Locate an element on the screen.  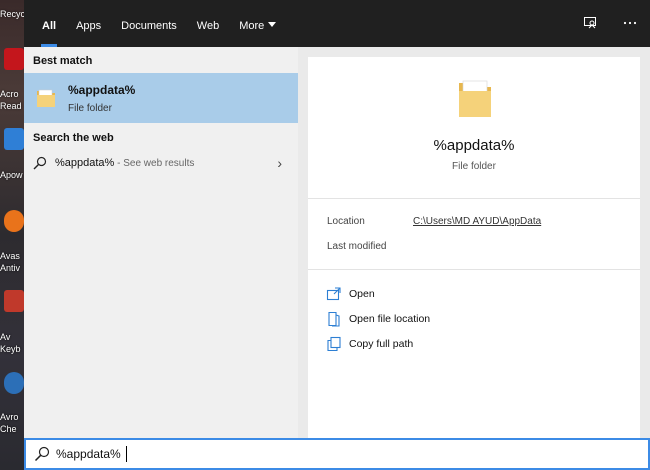
best-match-result: %appdata% File folder is located at coordinates (161, 98).